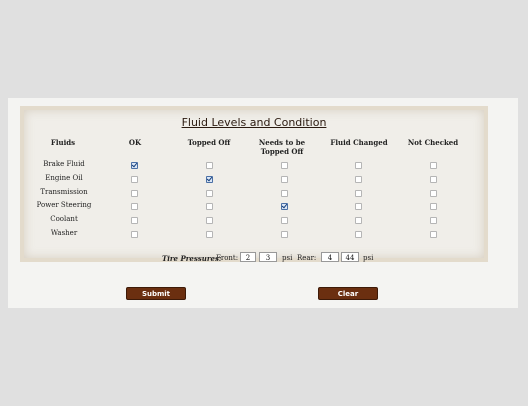 The width and height of the screenshot is (528, 406). What do you see at coordinates (64, 177) in the screenshot?
I see `row-label: Engine Oil` at bounding box center [64, 177].